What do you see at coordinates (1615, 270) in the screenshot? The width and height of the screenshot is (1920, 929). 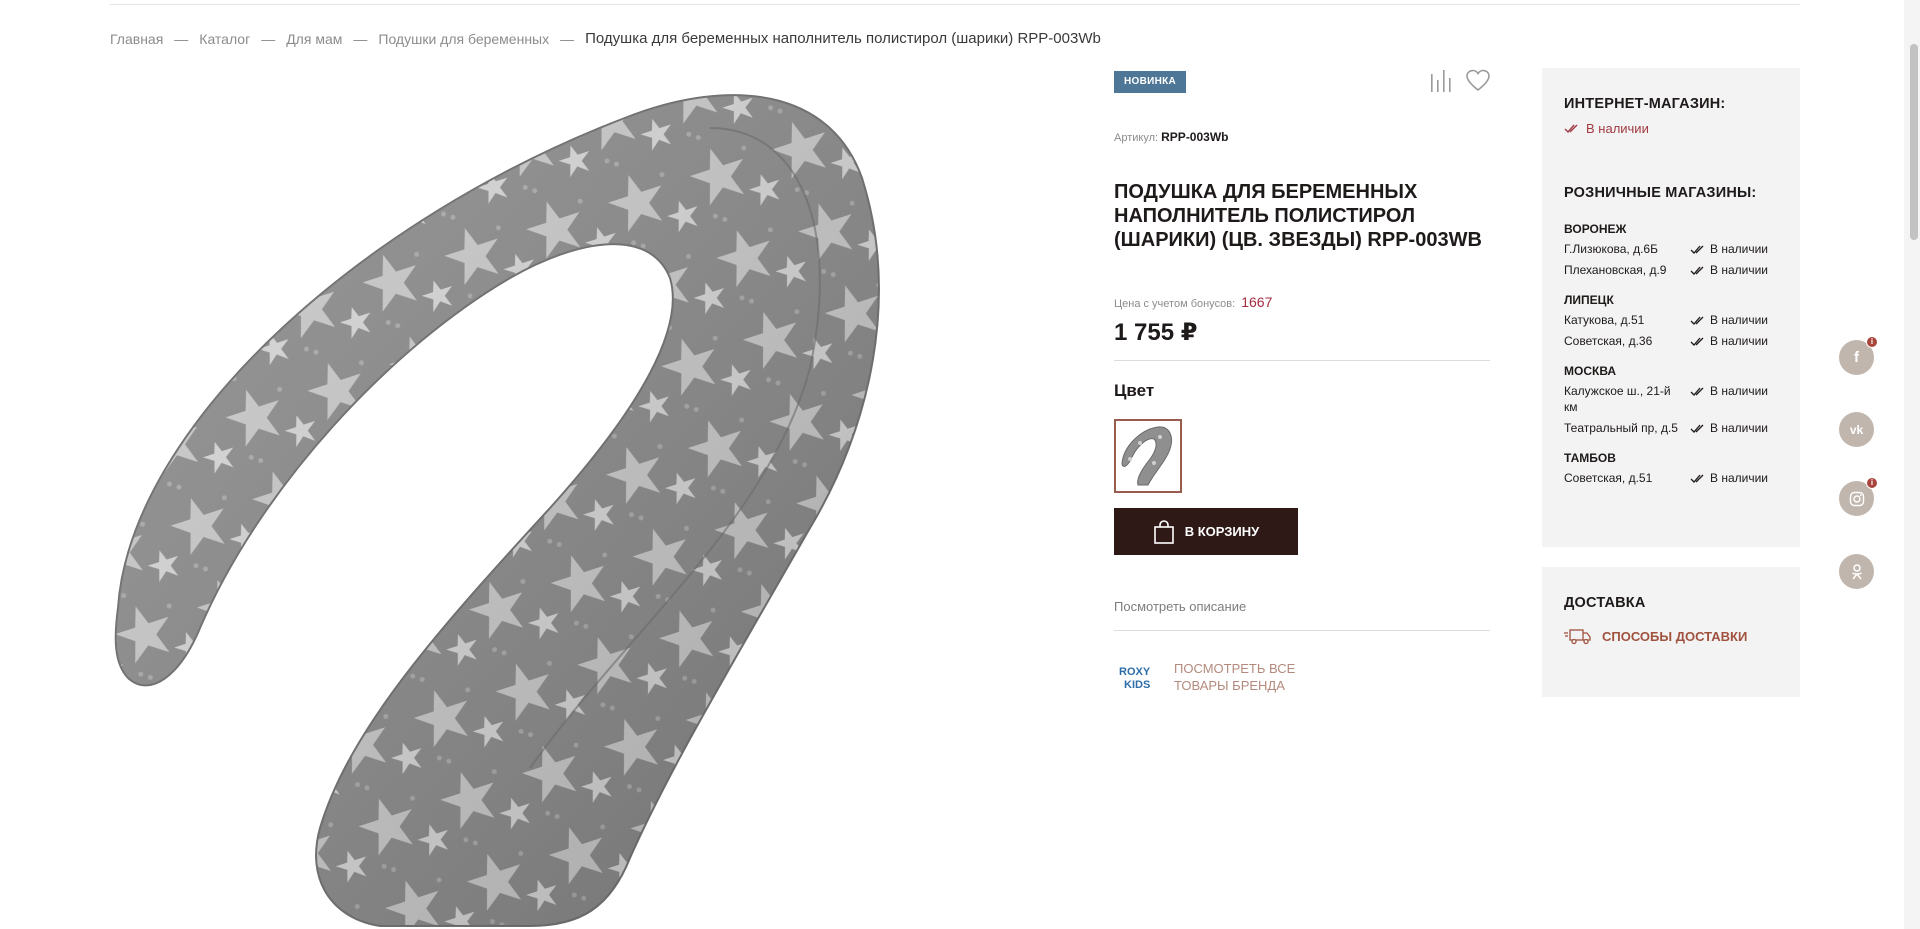 I see `store-address: Плехановская, д.9` at bounding box center [1615, 270].